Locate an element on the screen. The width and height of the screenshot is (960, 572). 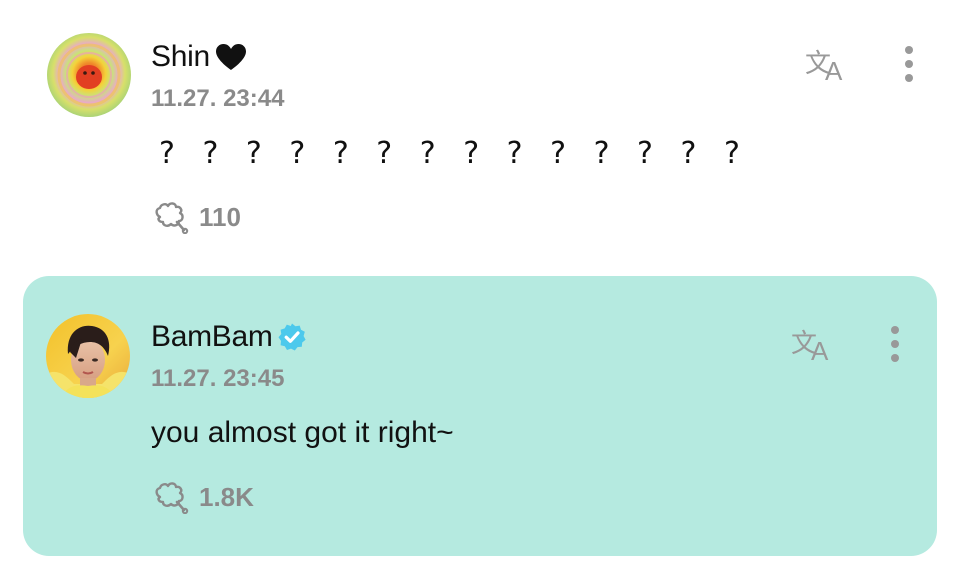
author-row: Shin is located at coordinates (199, 57).